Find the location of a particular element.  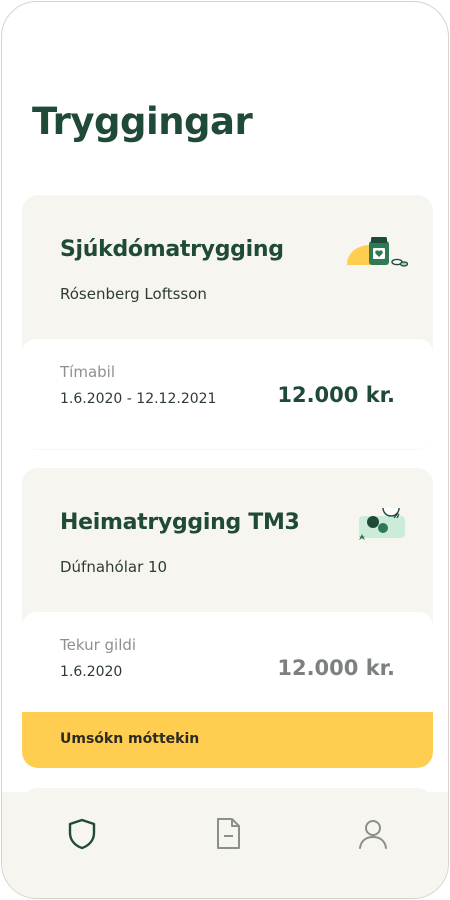

policy-card-details: Tekur gildi 1.6.2020 12.000 kr. is located at coordinates (227, 667).